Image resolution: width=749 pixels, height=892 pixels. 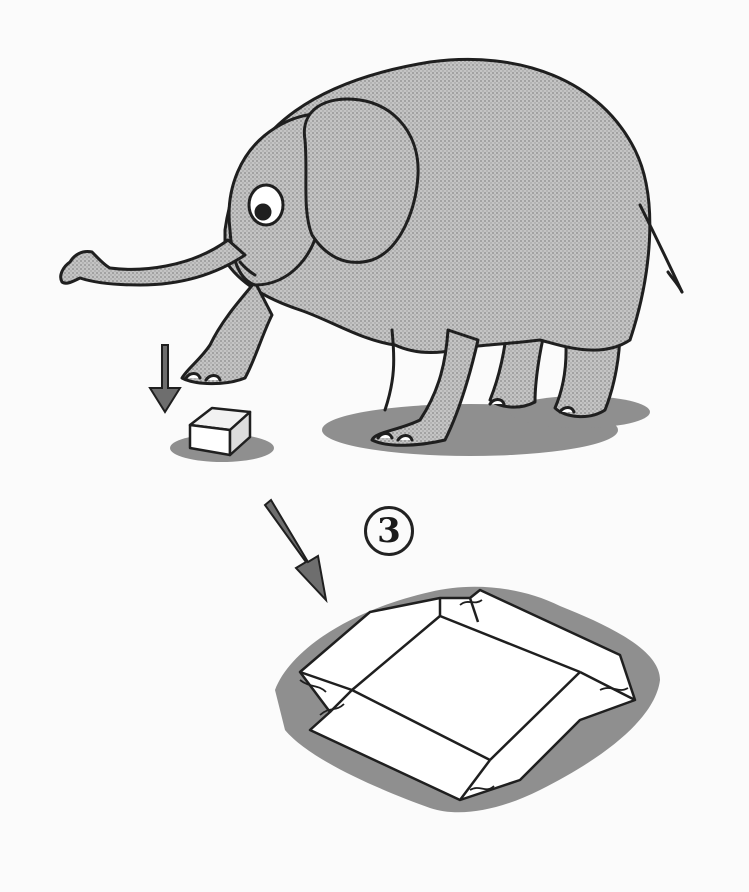 What do you see at coordinates (295, 551) in the screenshot?
I see `diagonal-arrow-icon` at bounding box center [295, 551].